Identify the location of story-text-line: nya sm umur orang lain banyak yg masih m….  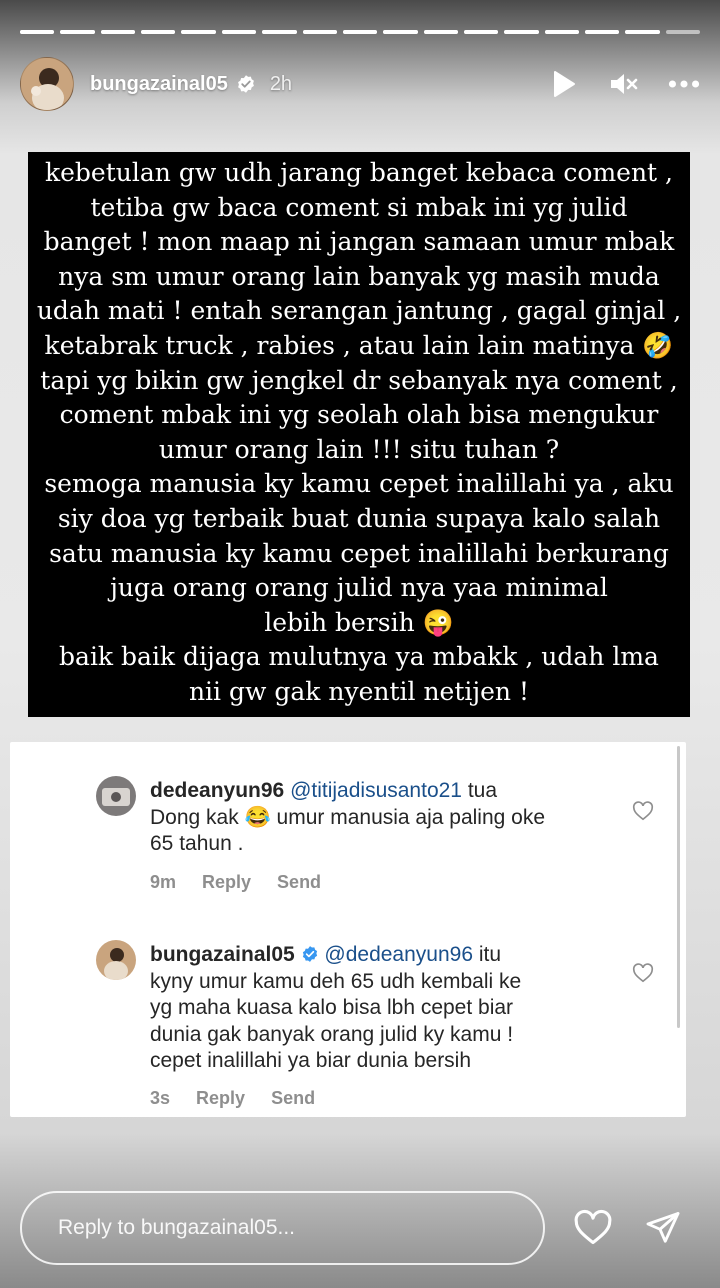
(359, 276).